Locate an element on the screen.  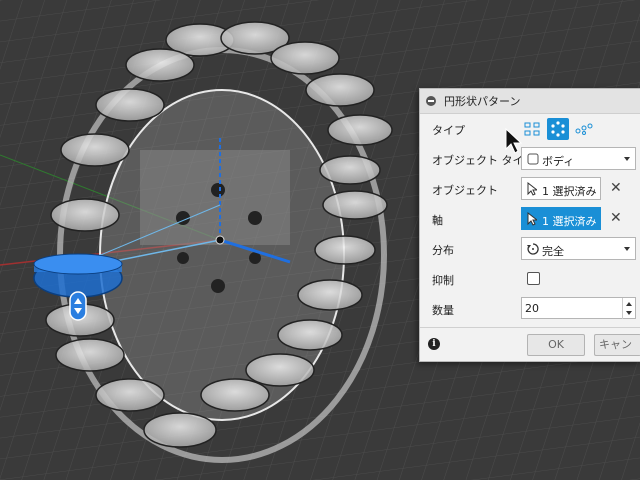
pattern-bodies-button is located at coordinates (558, 129).